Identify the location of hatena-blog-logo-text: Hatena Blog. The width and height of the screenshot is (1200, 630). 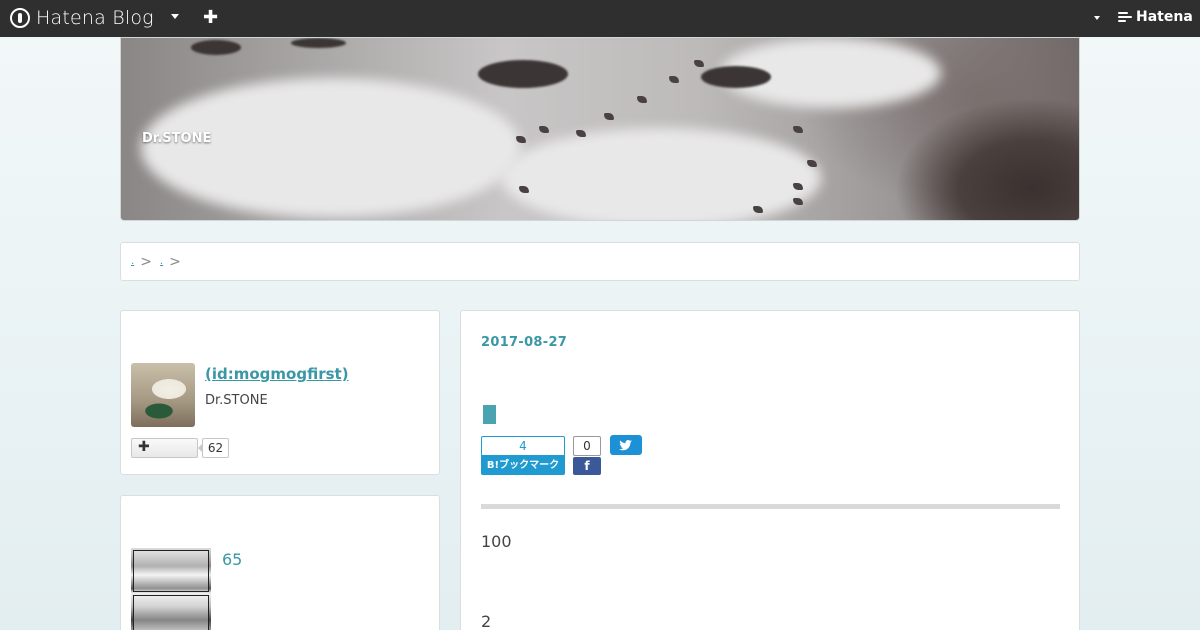
(95, 18).